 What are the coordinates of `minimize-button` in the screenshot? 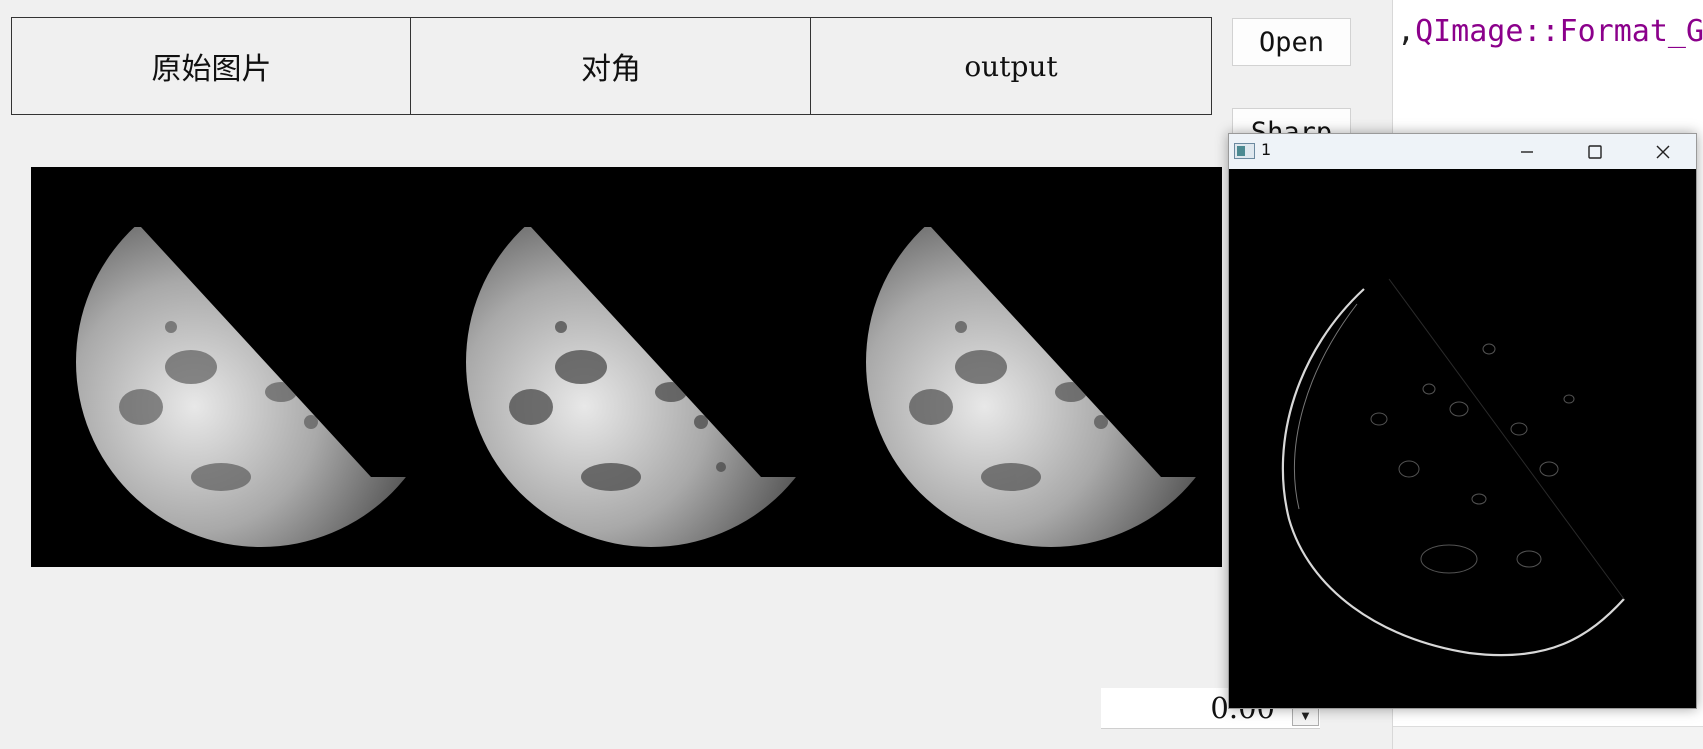 It's located at (1527, 151).